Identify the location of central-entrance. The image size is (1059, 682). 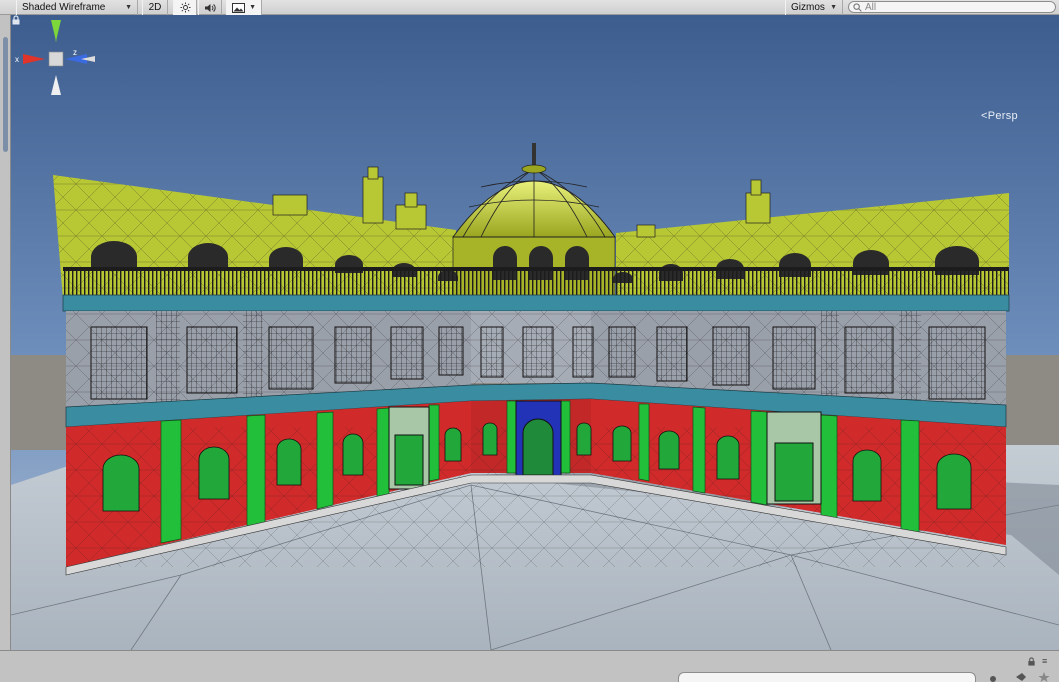
(538, 439).